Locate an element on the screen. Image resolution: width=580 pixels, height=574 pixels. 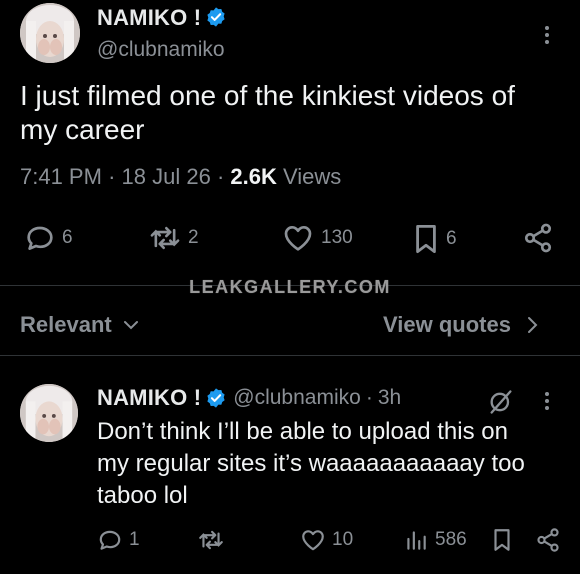
repost-count: 2 is located at coordinates (193, 237).